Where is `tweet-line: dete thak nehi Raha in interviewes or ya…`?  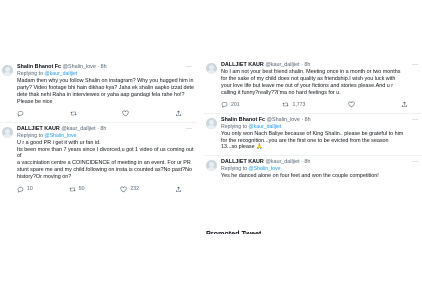 tweet-line: dete thak nehi Raha in interviewes or ya… is located at coordinates (101, 94).